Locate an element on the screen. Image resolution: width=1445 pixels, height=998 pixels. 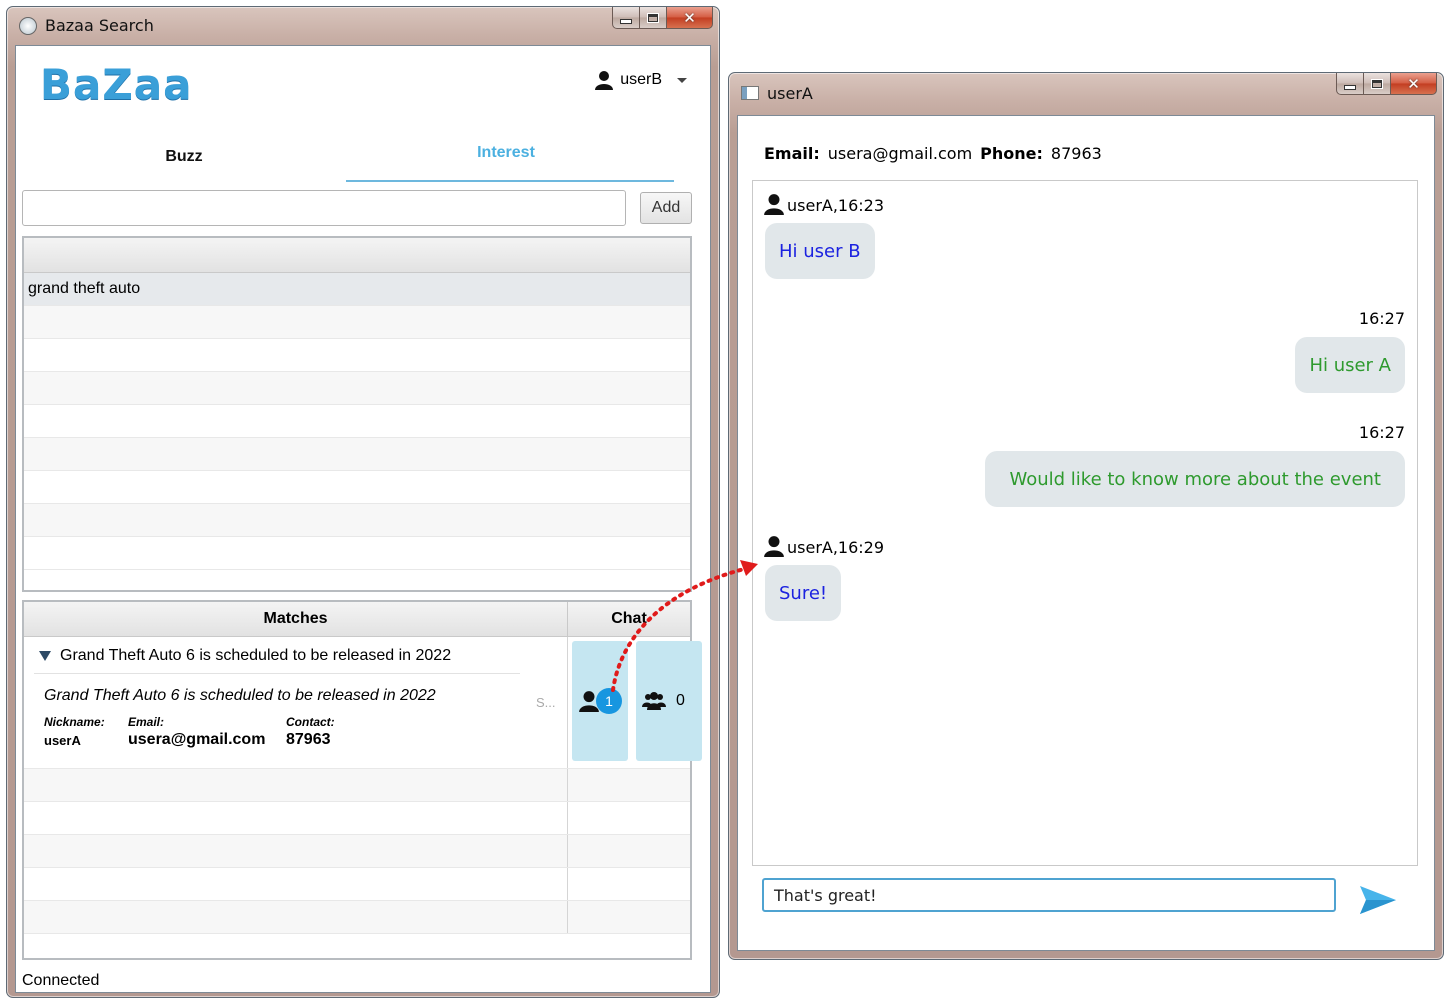
window-title: Bazaa Search is located at coordinates (99, 25).